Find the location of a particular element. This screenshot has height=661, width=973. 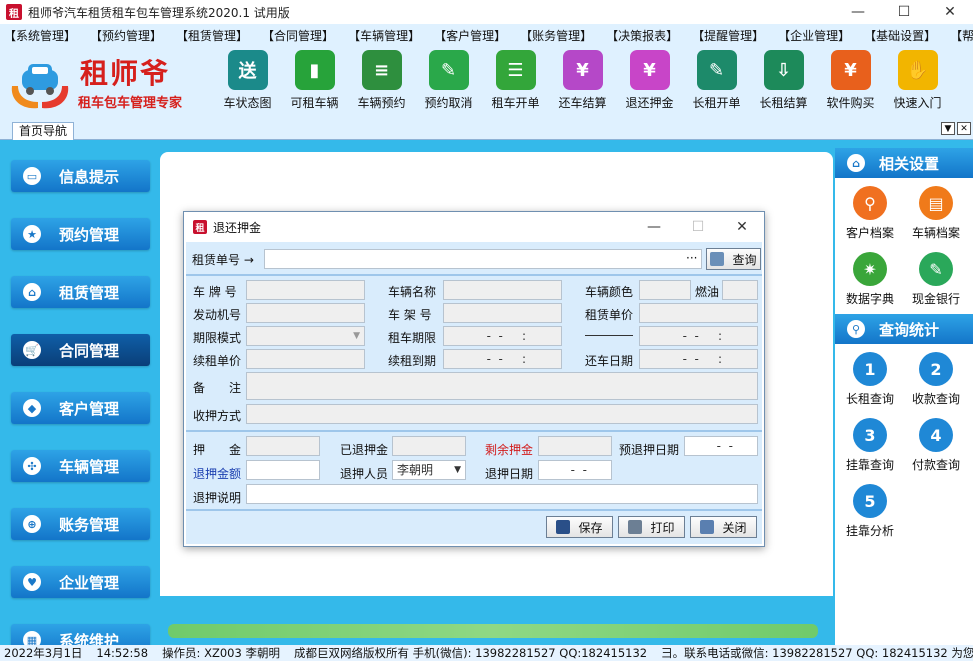

save-button: 保存 is located at coordinates (579, 527).